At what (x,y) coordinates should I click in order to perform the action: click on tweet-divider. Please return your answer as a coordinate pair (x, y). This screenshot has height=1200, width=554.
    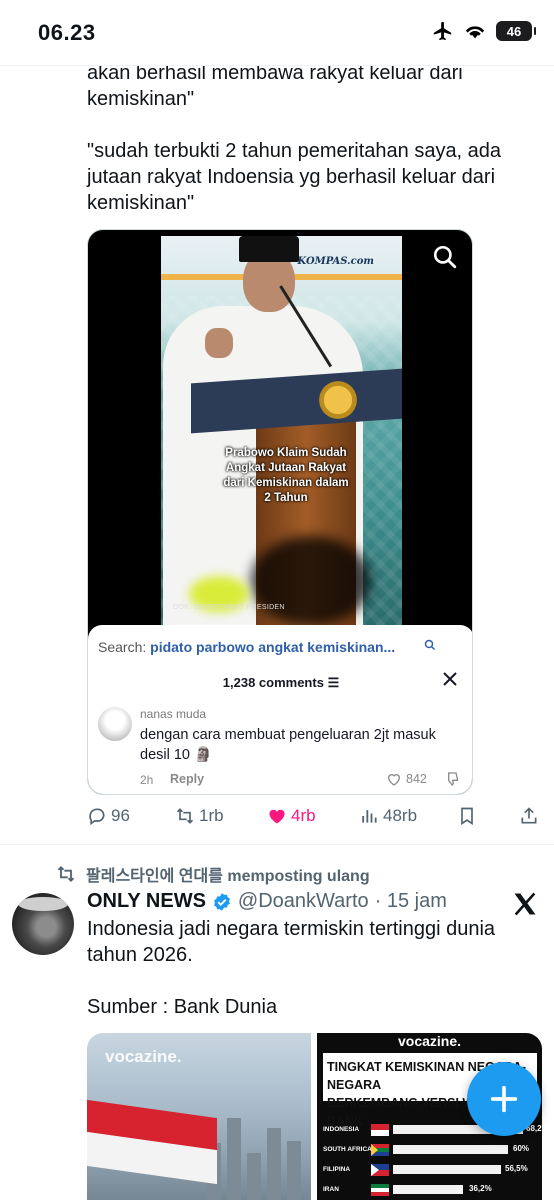
    Looking at the image, I should click on (277, 844).